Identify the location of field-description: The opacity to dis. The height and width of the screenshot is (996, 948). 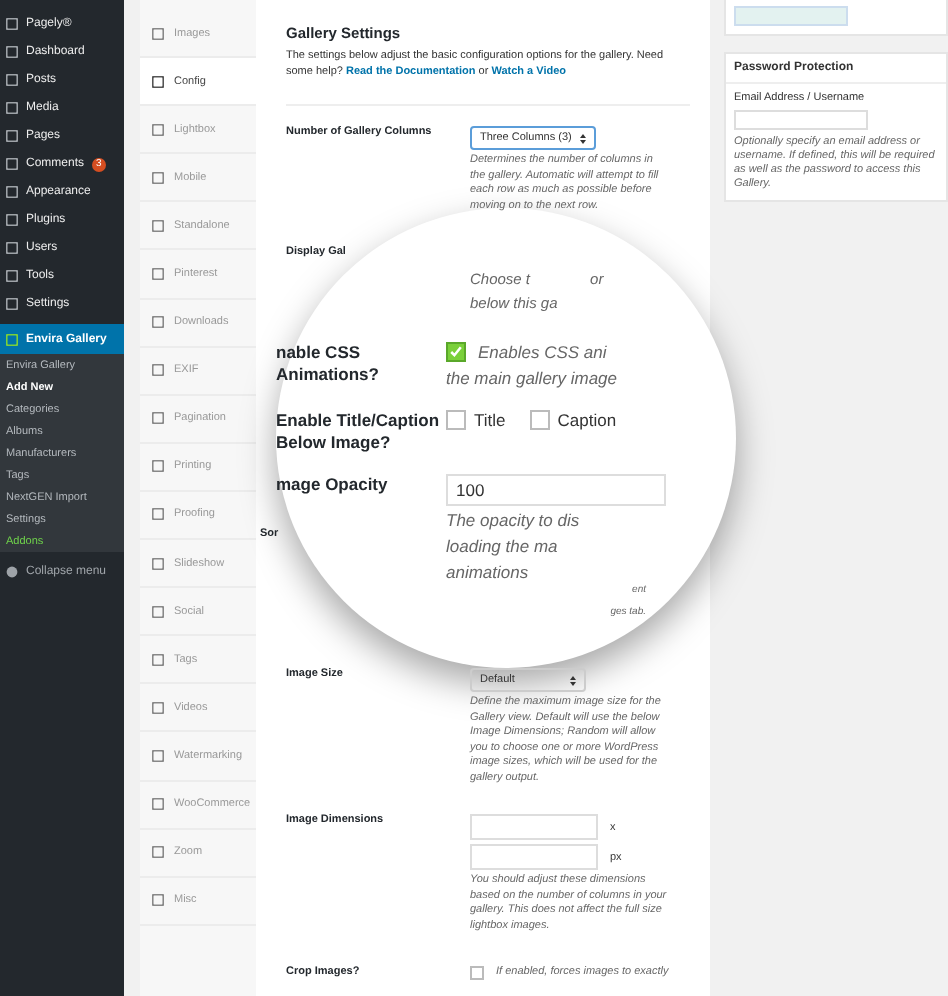
(514, 521).